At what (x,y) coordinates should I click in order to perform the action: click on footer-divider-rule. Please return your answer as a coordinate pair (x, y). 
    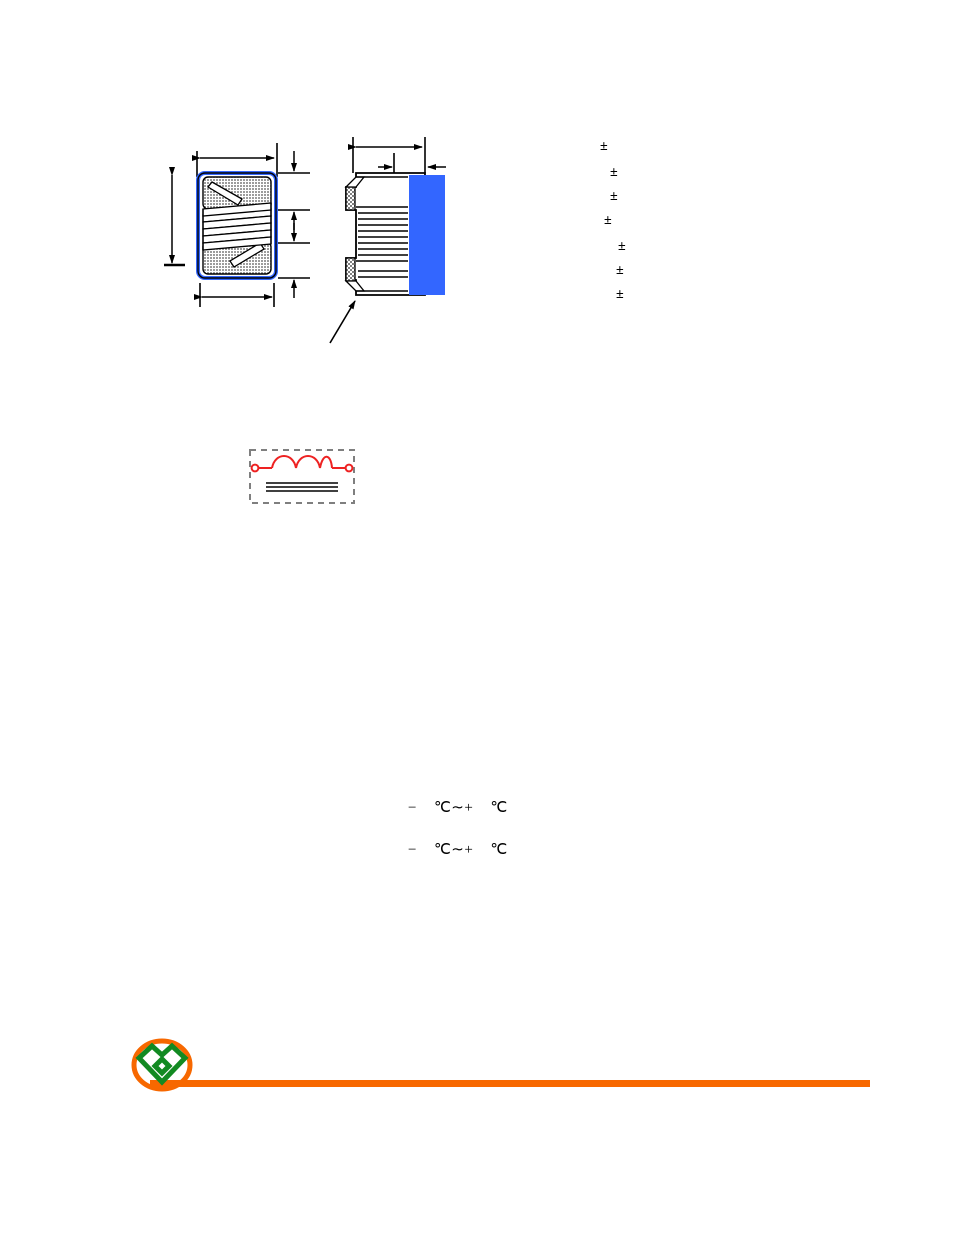
    Looking at the image, I should click on (510, 1083).